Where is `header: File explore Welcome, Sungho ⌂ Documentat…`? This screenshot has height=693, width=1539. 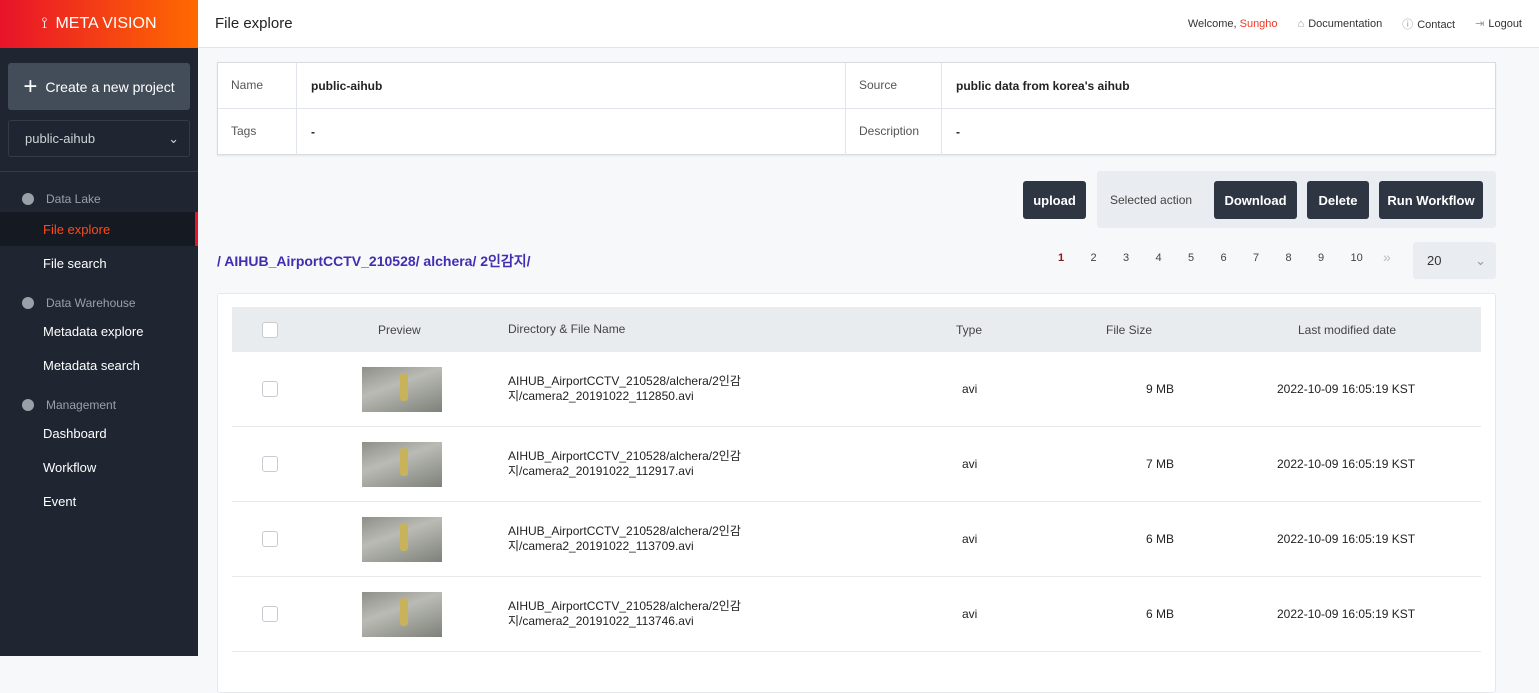
header: File explore Welcome, Sungho ⌂ Documentat… is located at coordinates (868, 24).